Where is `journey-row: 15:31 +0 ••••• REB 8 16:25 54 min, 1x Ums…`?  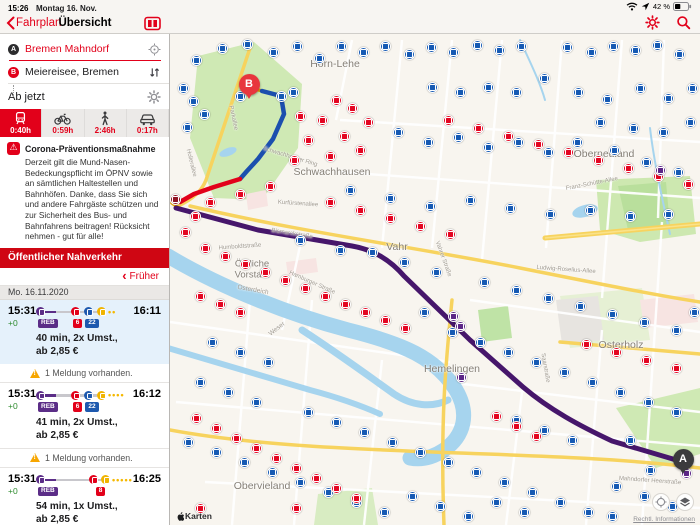 journey-row: 15:31 +0 ••••• REB 8 16:25 54 min, 1x Ums… is located at coordinates (84, 496).